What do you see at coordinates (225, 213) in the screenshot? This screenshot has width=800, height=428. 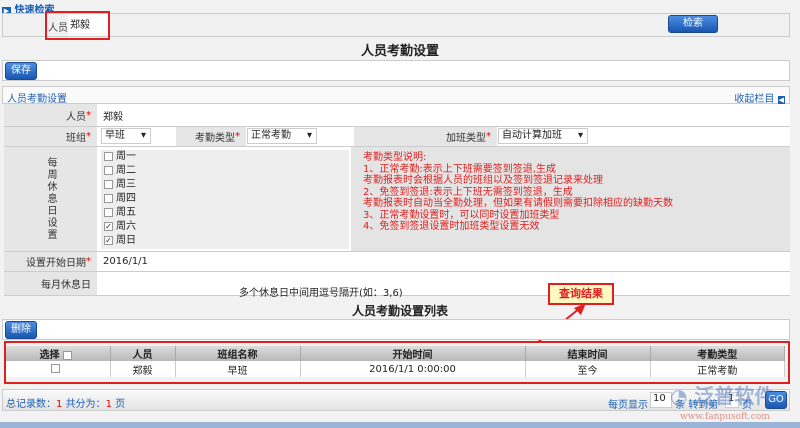 I see `weekday-checkbox-4: 周五` at bounding box center [225, 213].